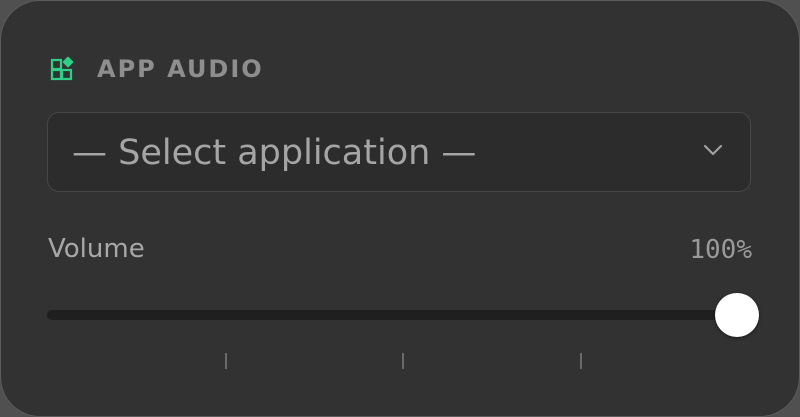 The image size is (800, 417). I want to click on section-title: APP AUDIO, so click(180, 69).